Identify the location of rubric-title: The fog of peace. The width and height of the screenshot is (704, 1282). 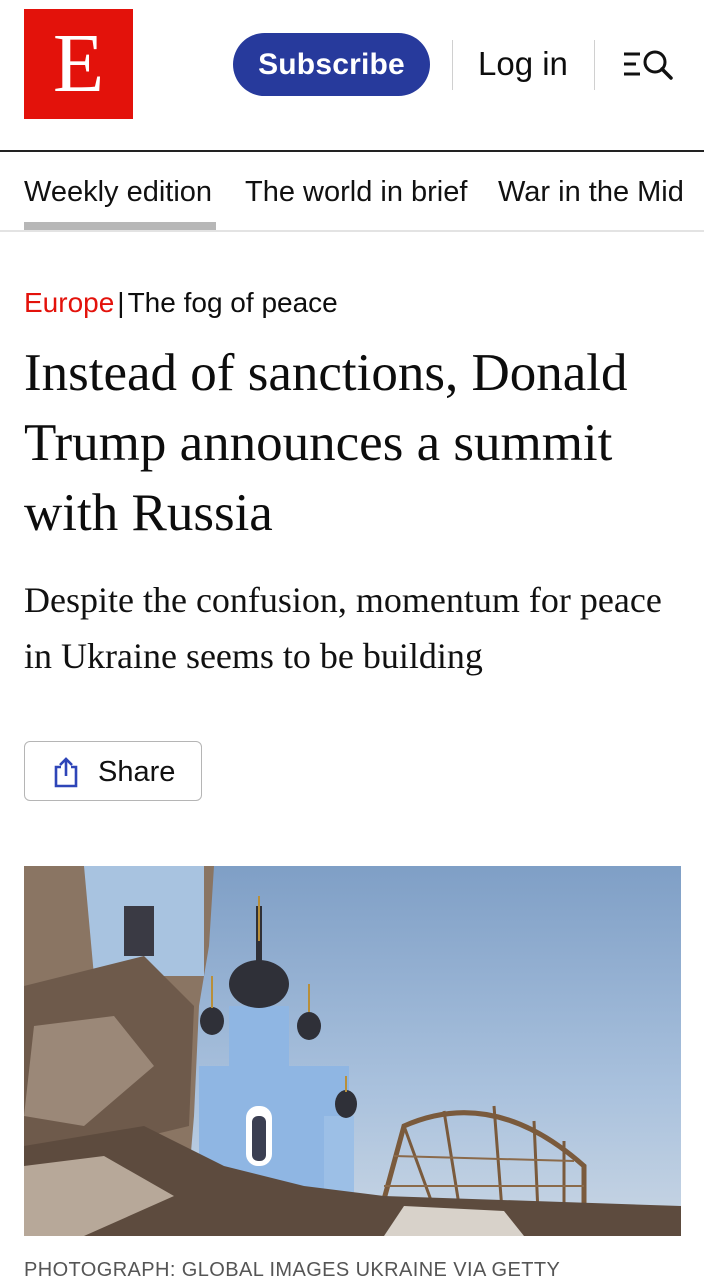
(232, 302).